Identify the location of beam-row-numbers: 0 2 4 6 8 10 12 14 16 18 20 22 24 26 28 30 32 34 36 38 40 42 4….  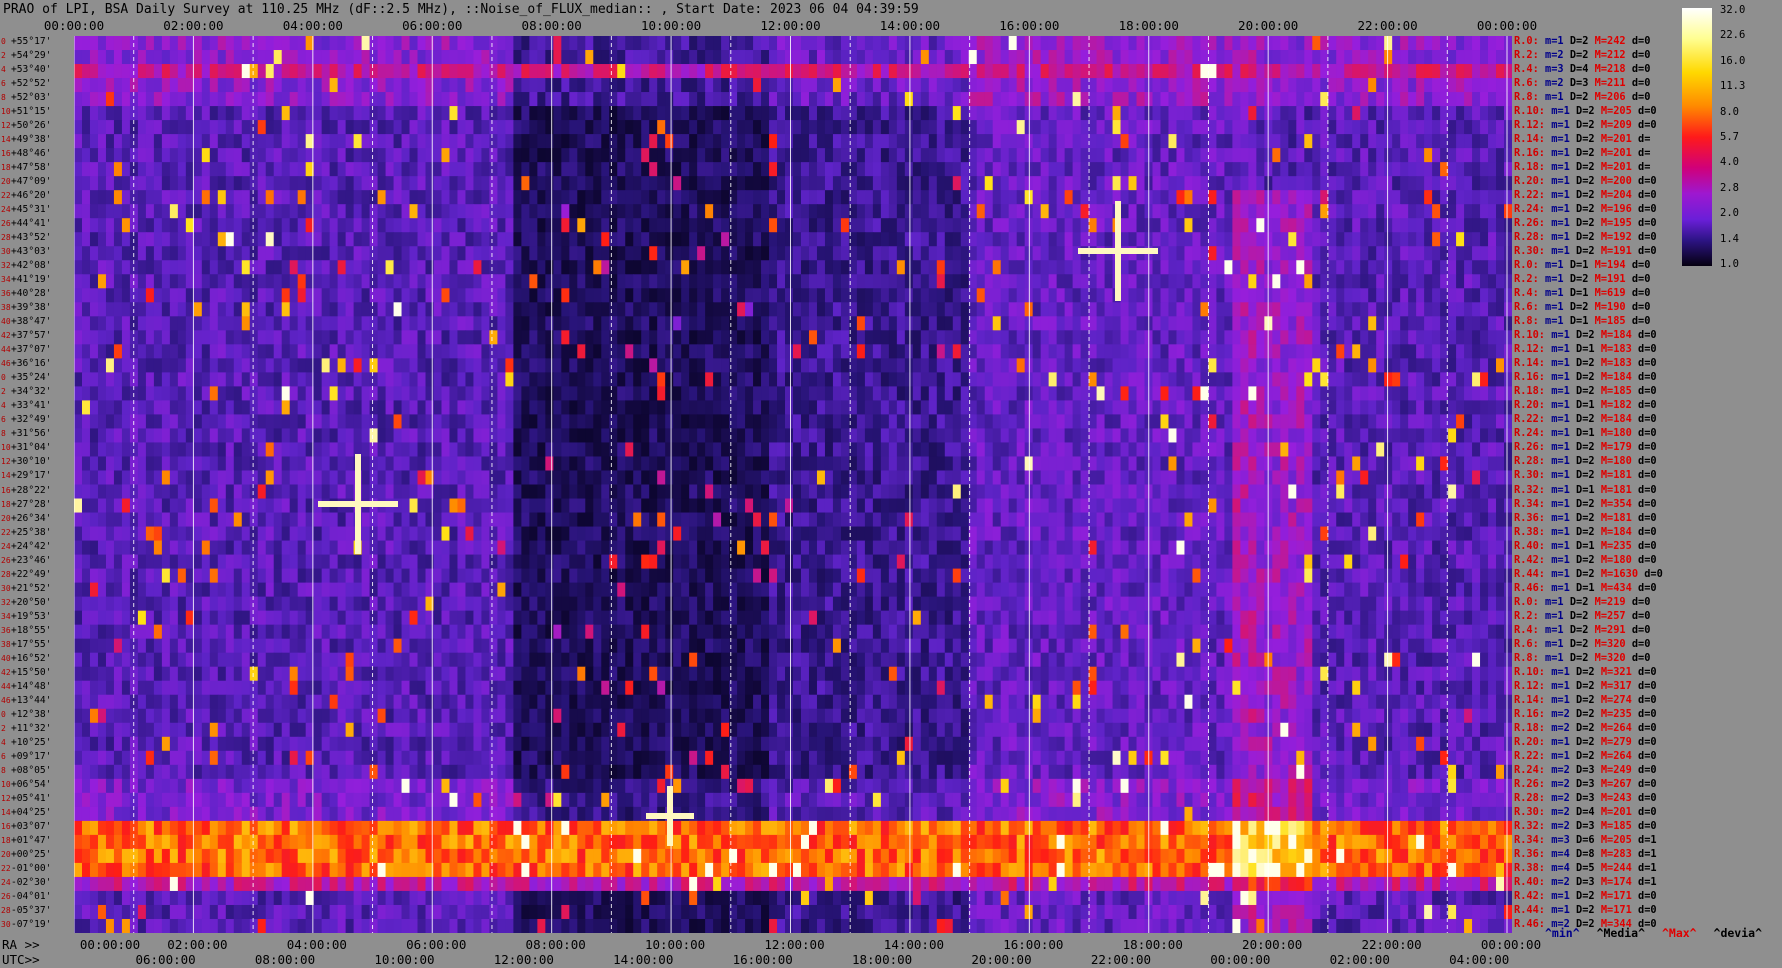
(5, 484).